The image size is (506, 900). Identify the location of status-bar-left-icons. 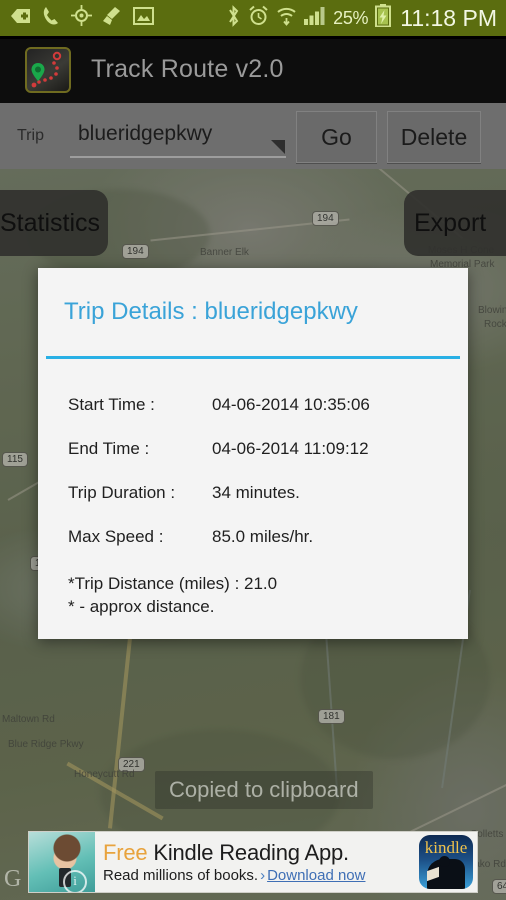
(77, 18).